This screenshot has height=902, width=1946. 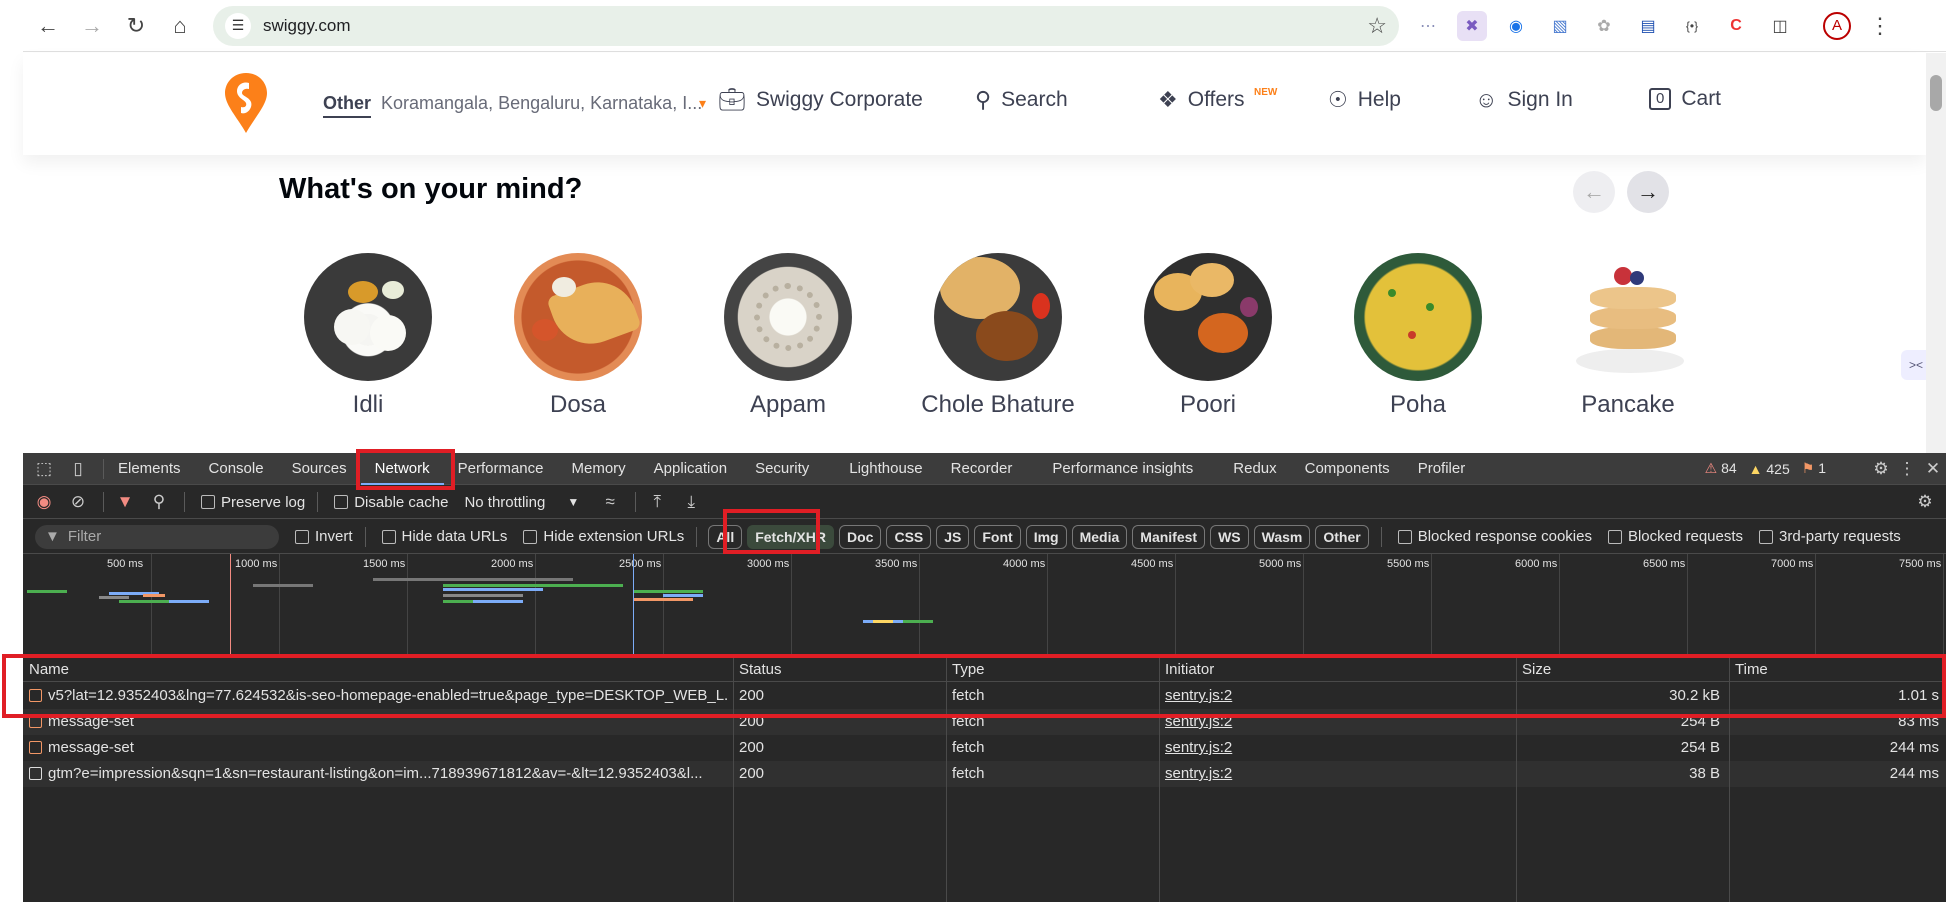 I want to click on hide-data-urls-checkbox: Hide data URLs, so click(x=444, y=536).